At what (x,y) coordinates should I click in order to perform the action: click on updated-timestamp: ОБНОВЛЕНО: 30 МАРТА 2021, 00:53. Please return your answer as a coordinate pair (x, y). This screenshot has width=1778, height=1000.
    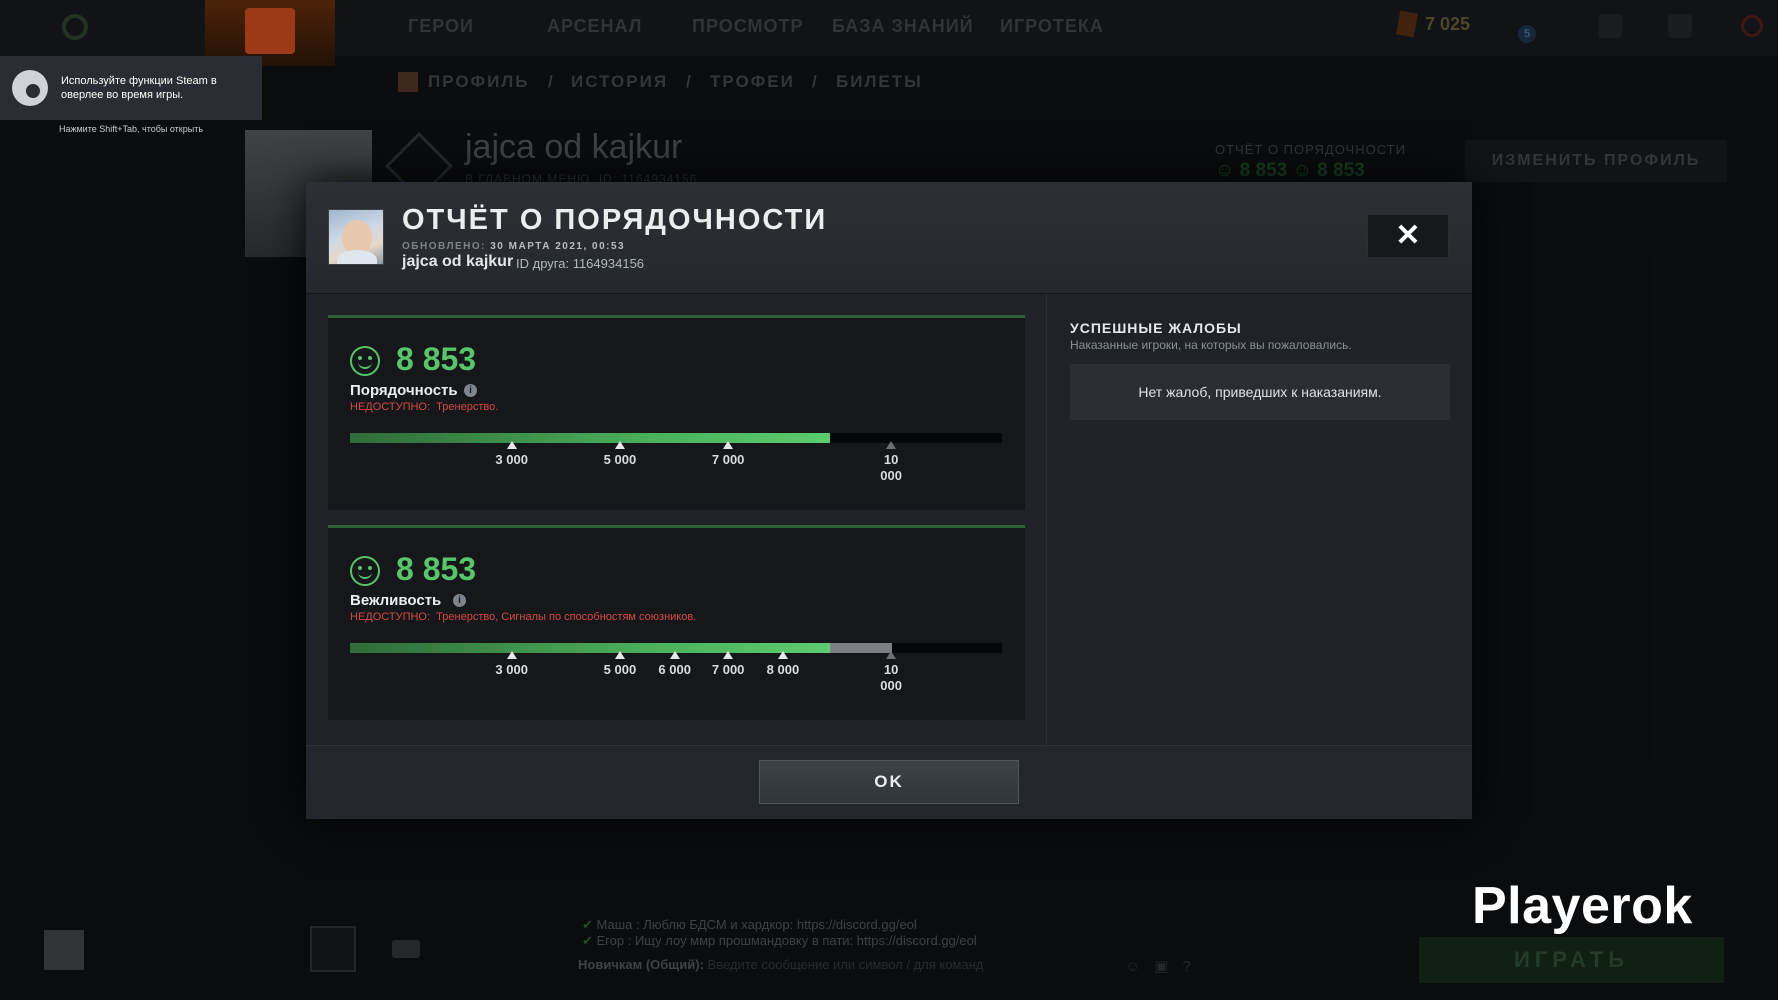
    Looking at the image, I should click on (514, 246).